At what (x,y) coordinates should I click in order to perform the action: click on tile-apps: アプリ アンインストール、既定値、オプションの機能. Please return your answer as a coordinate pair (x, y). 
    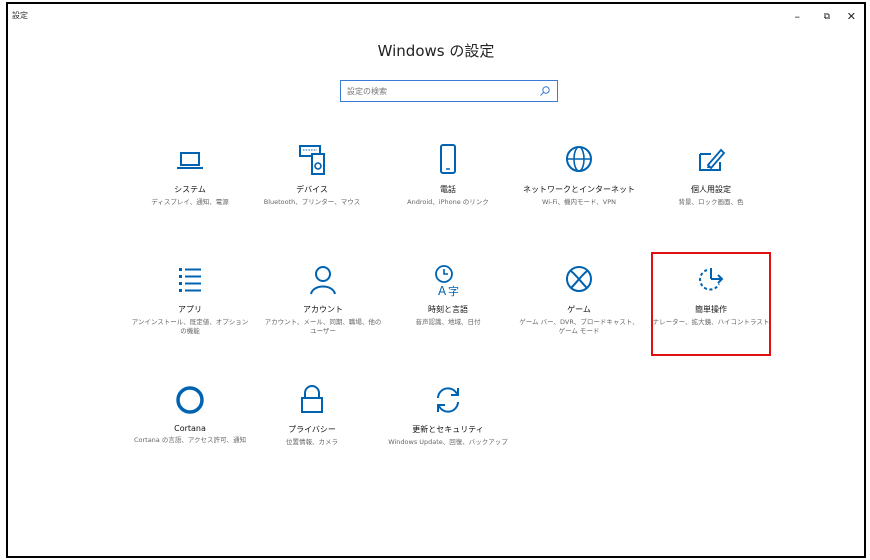
    Looking at the image, I should click on (190, 299).